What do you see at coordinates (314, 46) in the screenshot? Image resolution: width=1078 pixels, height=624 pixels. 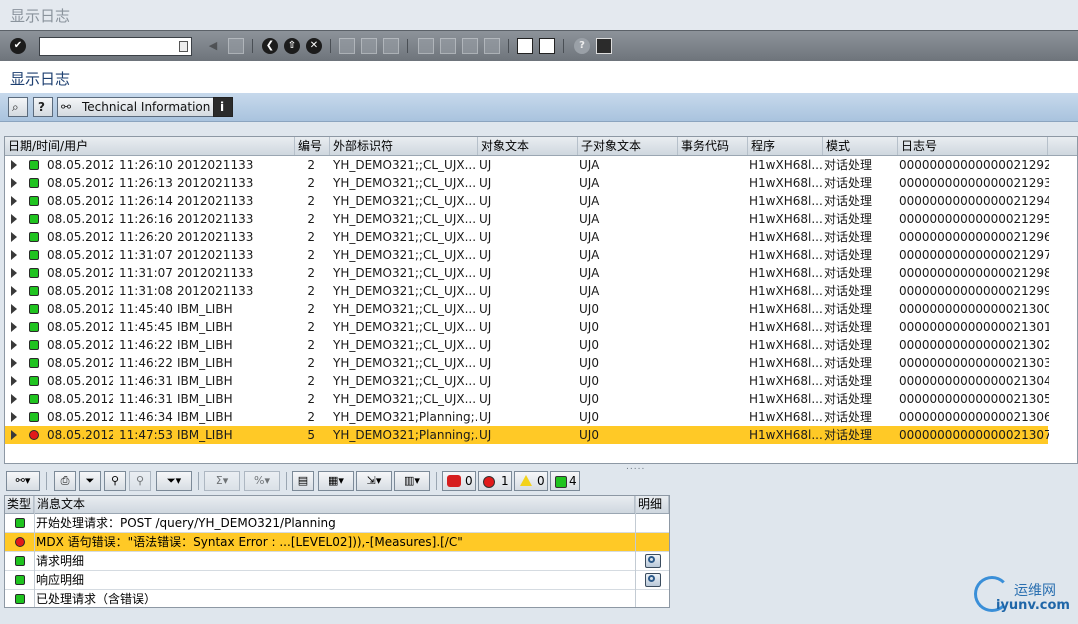 I see `cancel-icon: ✕` at bounding box center [314, 46].